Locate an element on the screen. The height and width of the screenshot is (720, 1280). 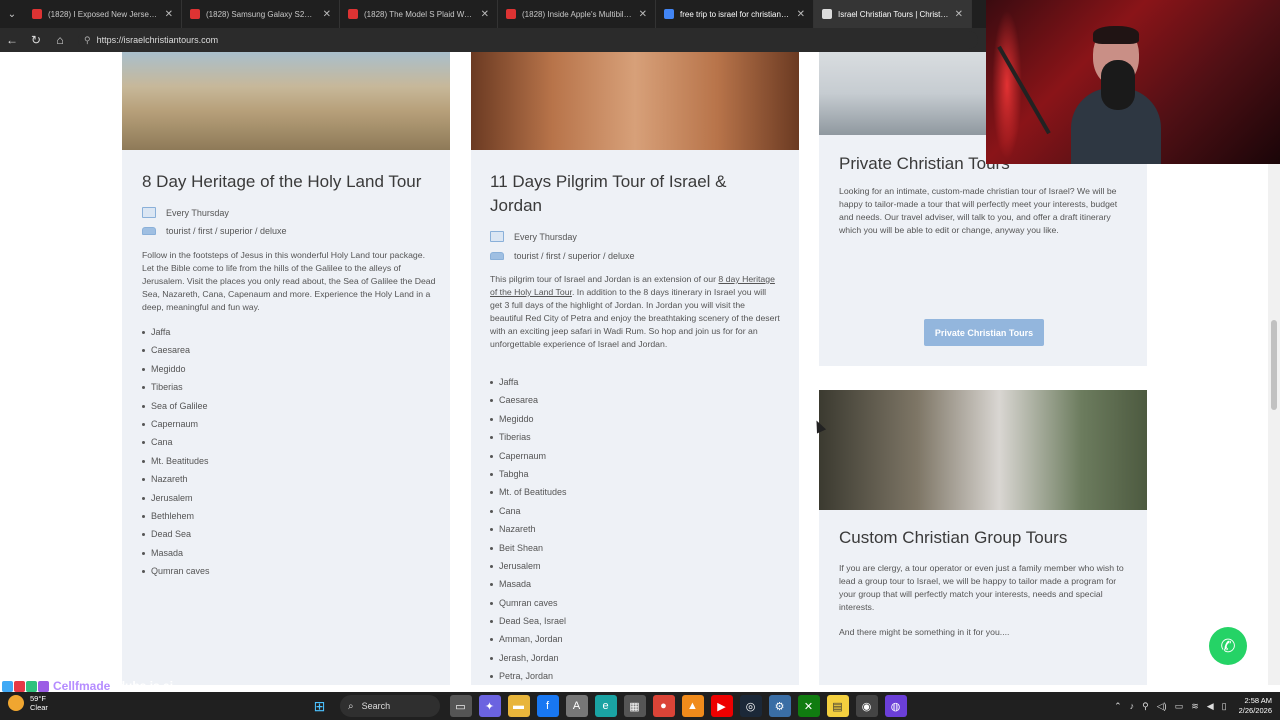
microphone-tray-icon: ♪ is located at coordinates (1132, 706).